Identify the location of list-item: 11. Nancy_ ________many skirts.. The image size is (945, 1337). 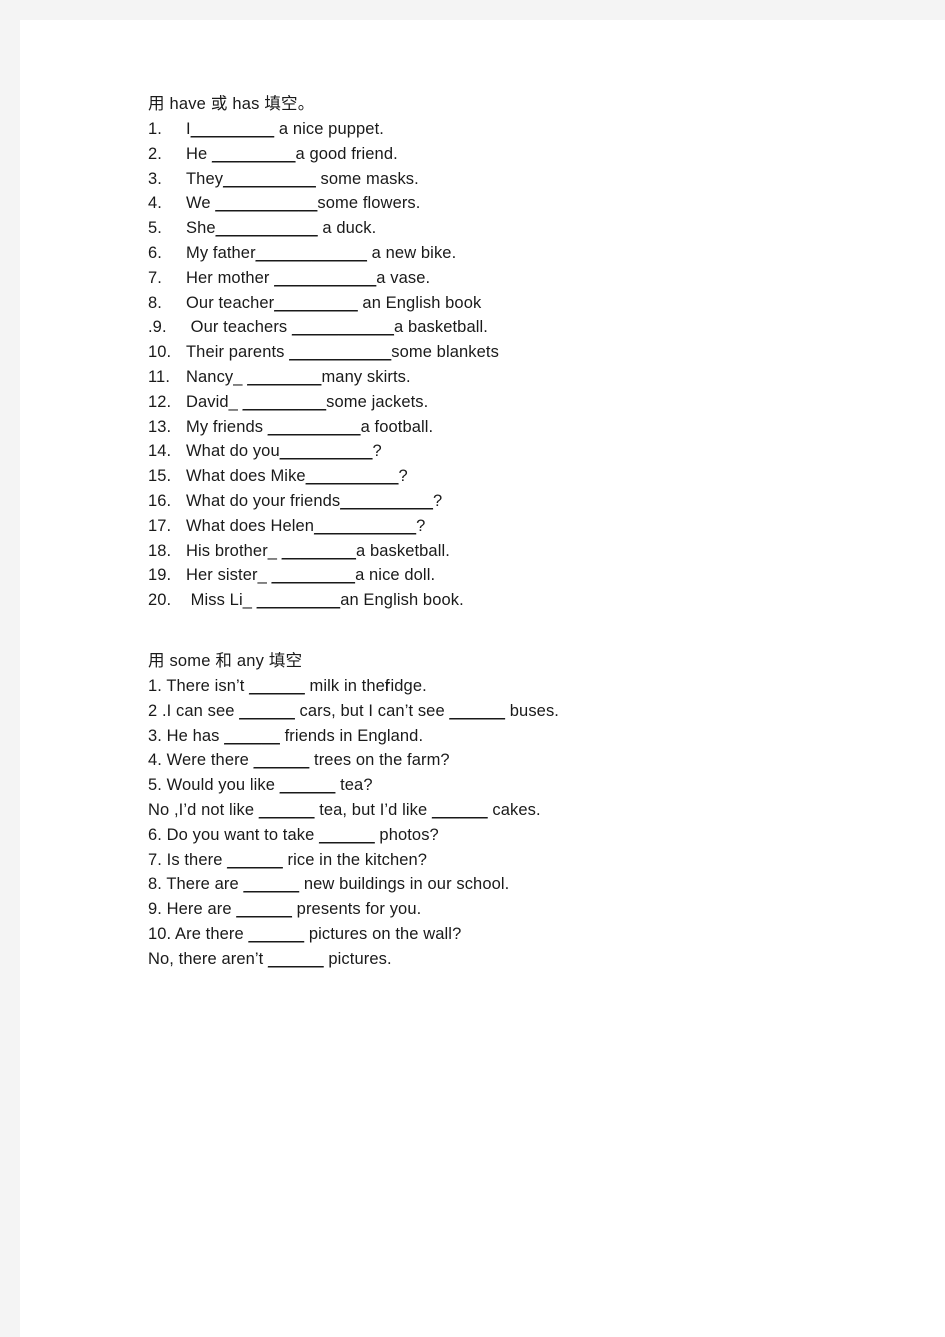
(518, 377).